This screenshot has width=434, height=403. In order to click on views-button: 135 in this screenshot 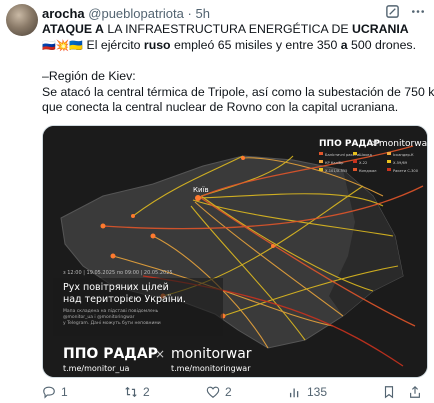, I will do `click(307, 392)`.